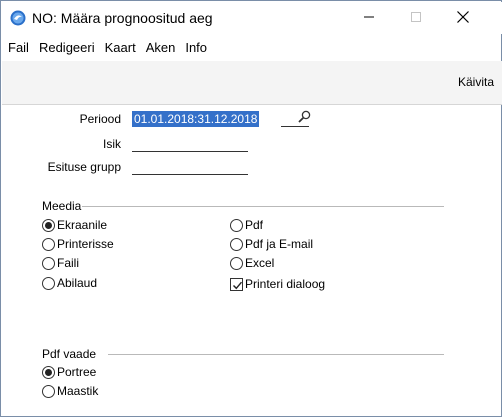 The width and height of the screenshot is (502, 417). What do you see at coordinates (122, 18) in the screenshot?
I see `window-title: NO: Määra prognoositud aeg` at bounding box center [122, 18].